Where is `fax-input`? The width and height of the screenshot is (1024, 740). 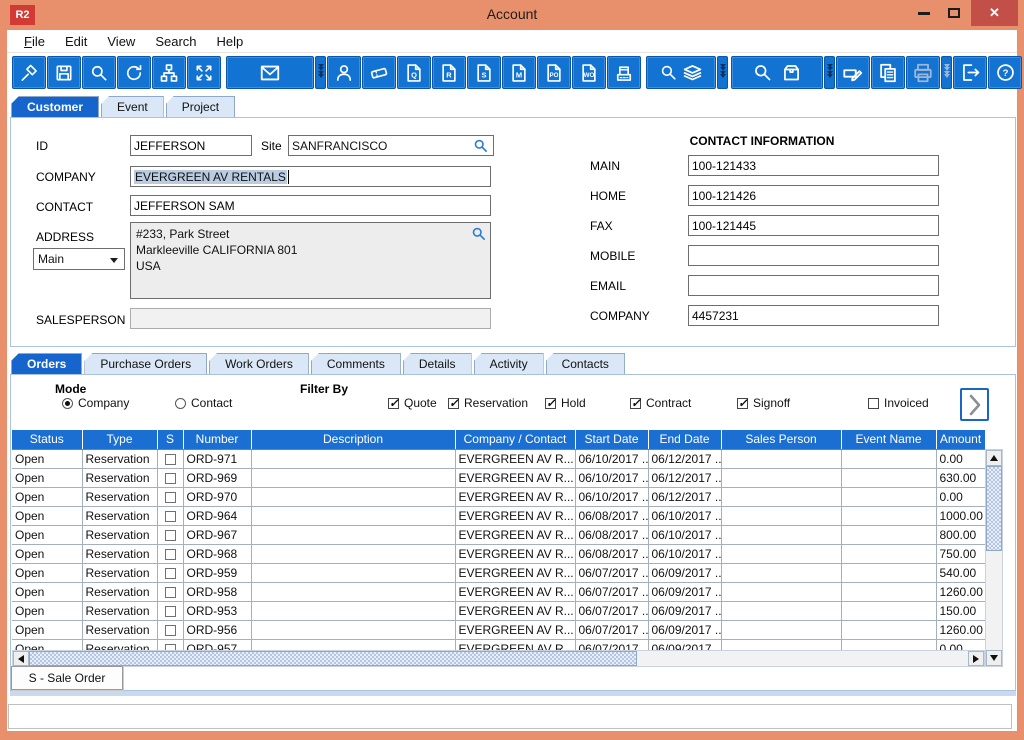
fax-input is located at coordinates (813, 225).